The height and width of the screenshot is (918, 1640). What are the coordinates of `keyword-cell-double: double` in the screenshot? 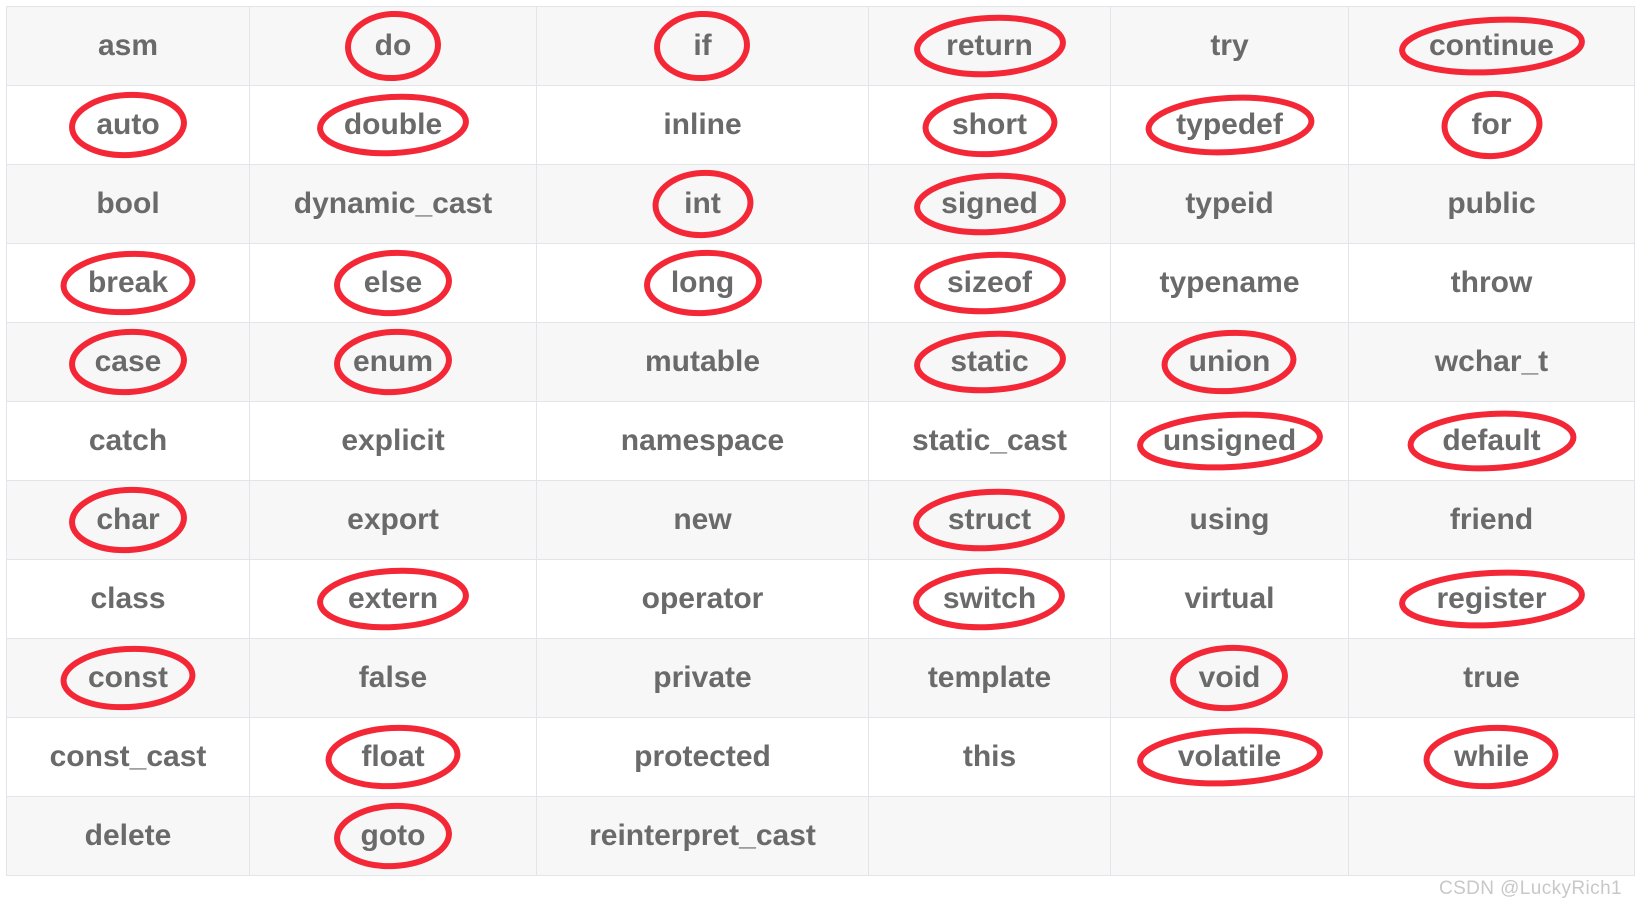 It's located at (393, 125).